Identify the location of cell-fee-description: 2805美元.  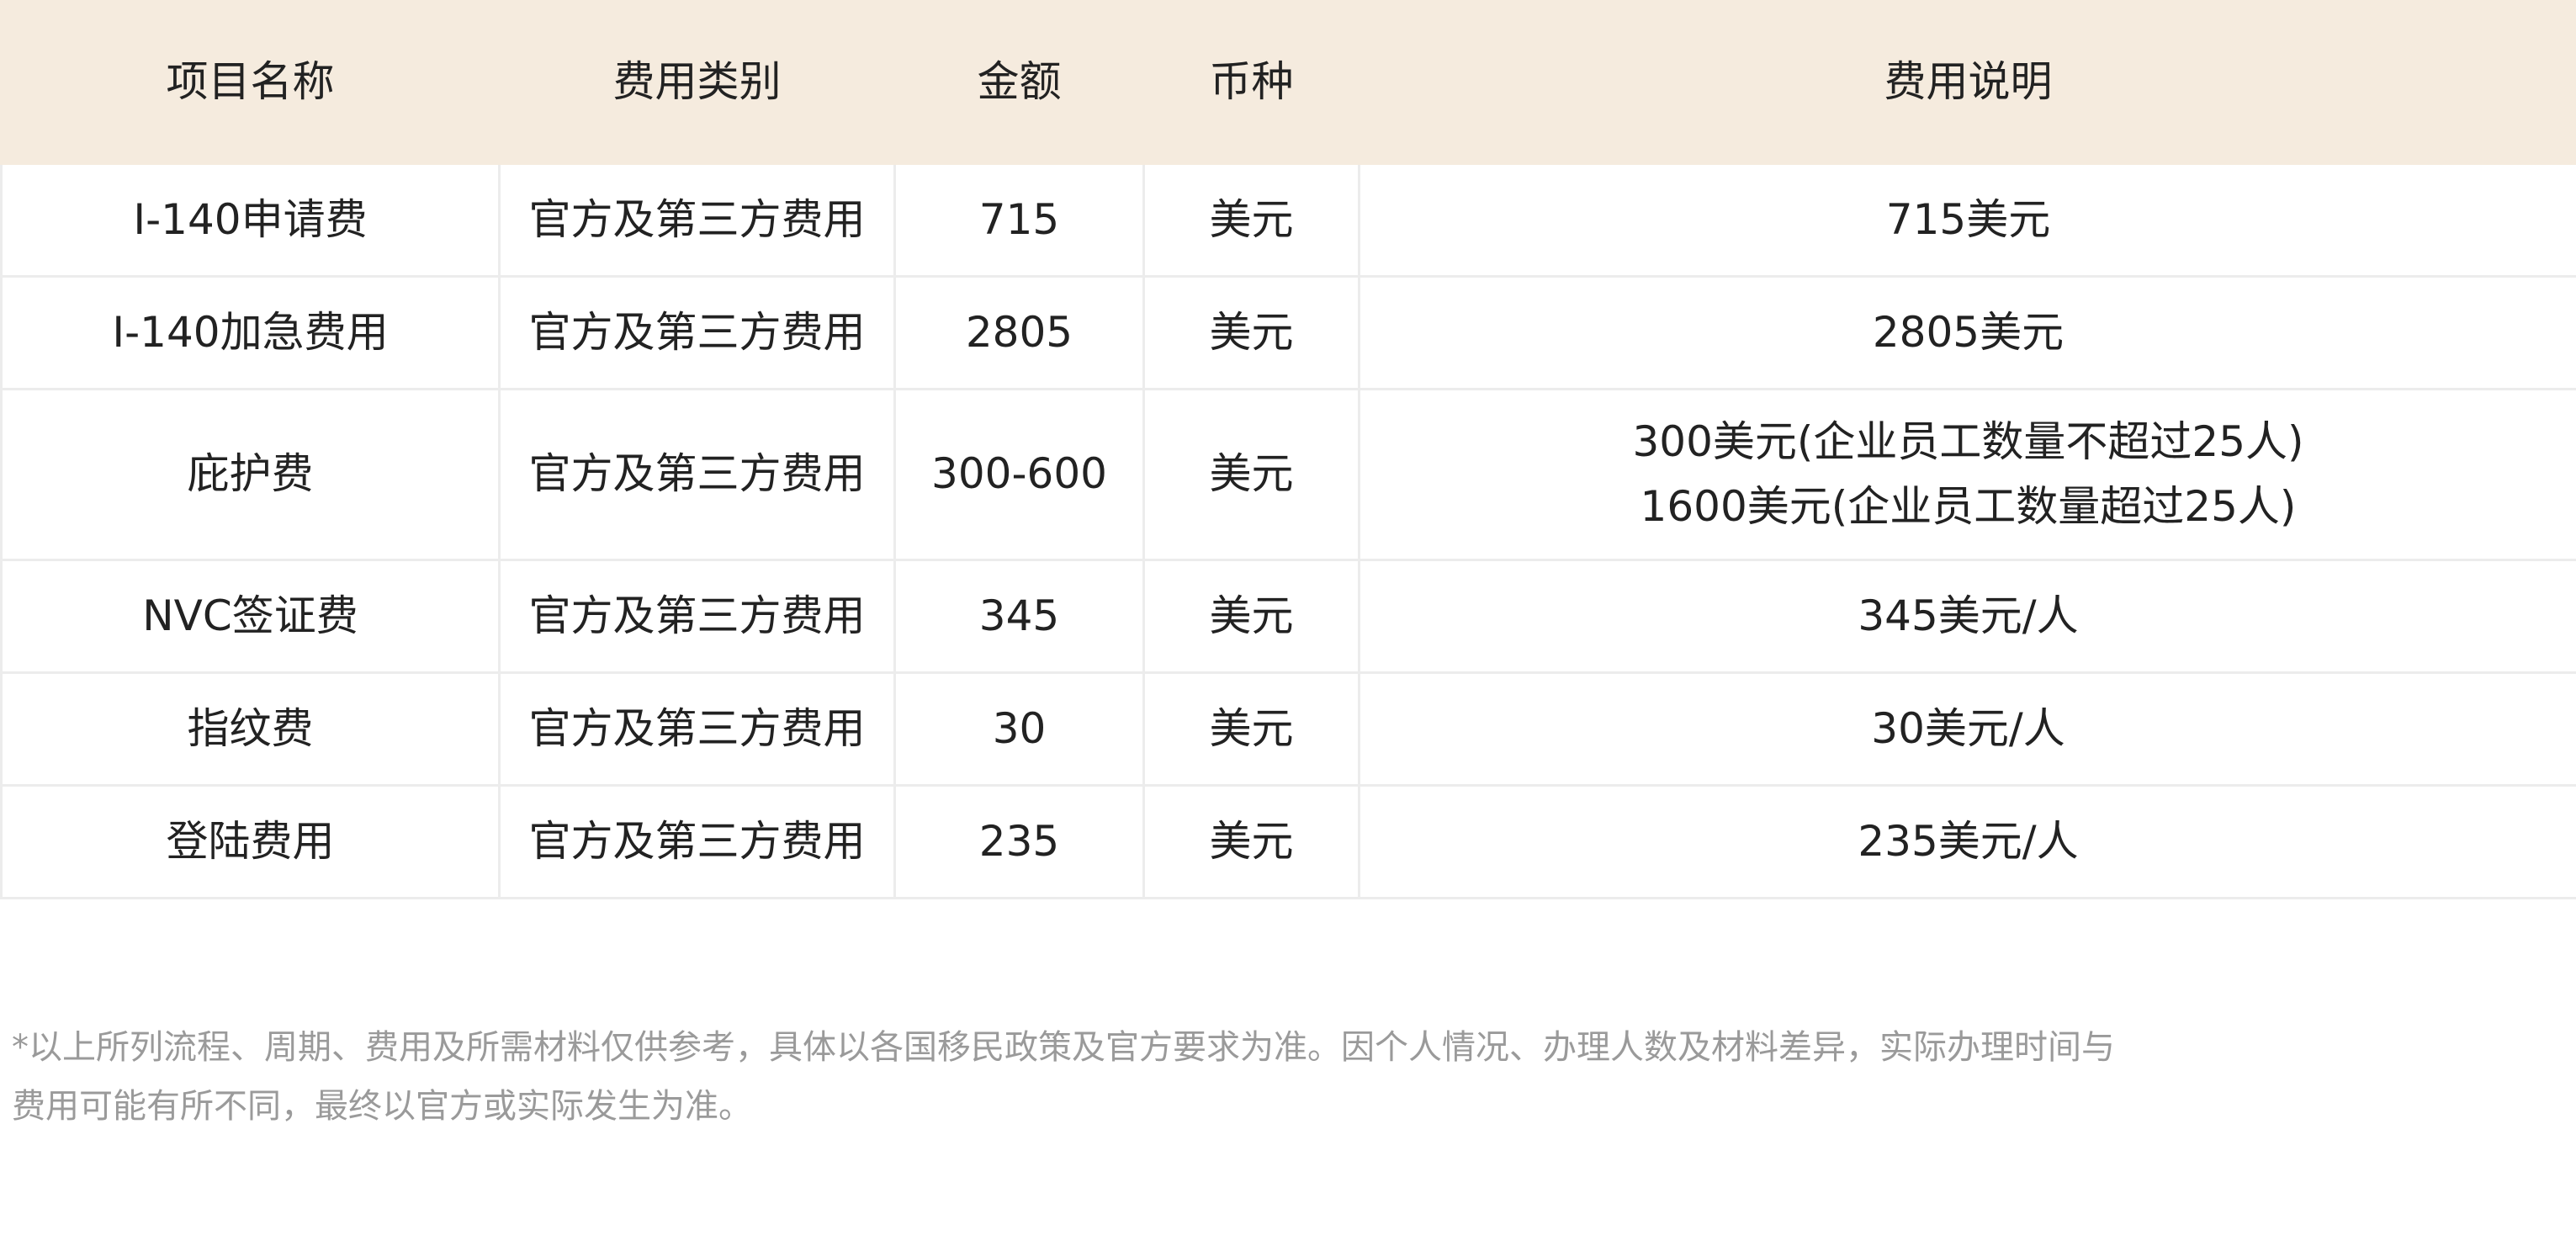
(1967, 332).